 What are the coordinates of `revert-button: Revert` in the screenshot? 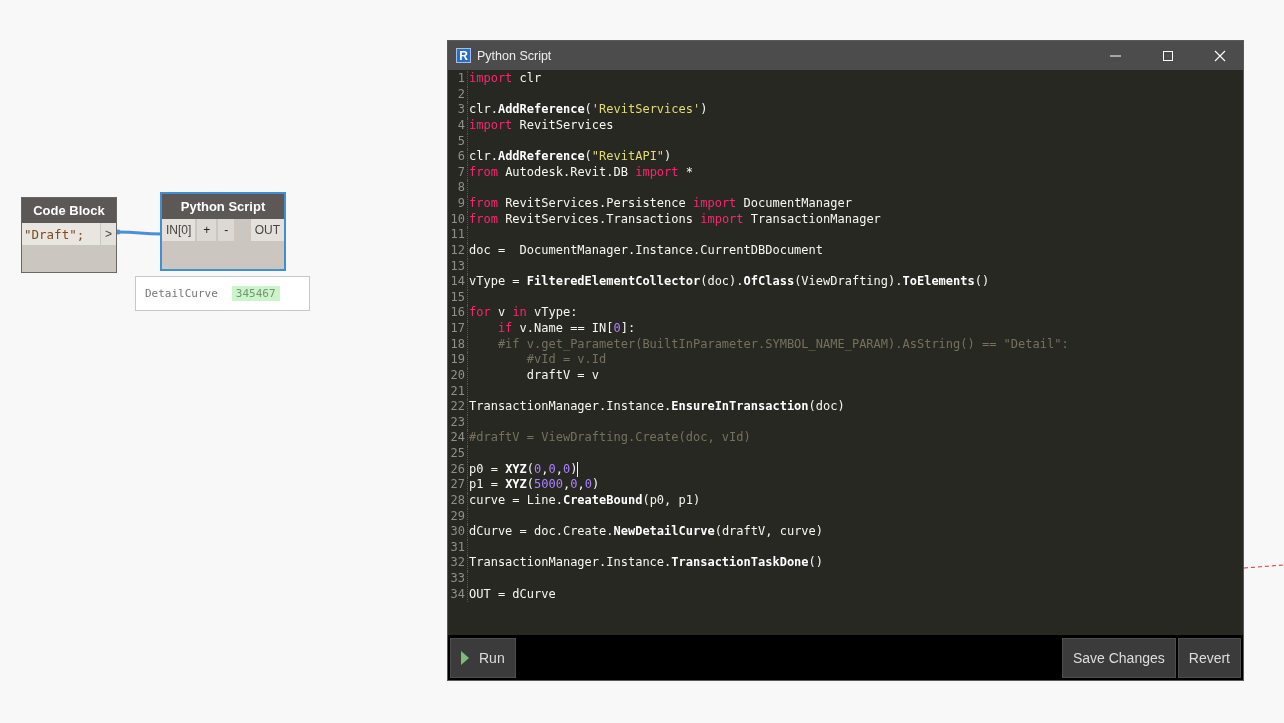 It's located at (1209, 657).